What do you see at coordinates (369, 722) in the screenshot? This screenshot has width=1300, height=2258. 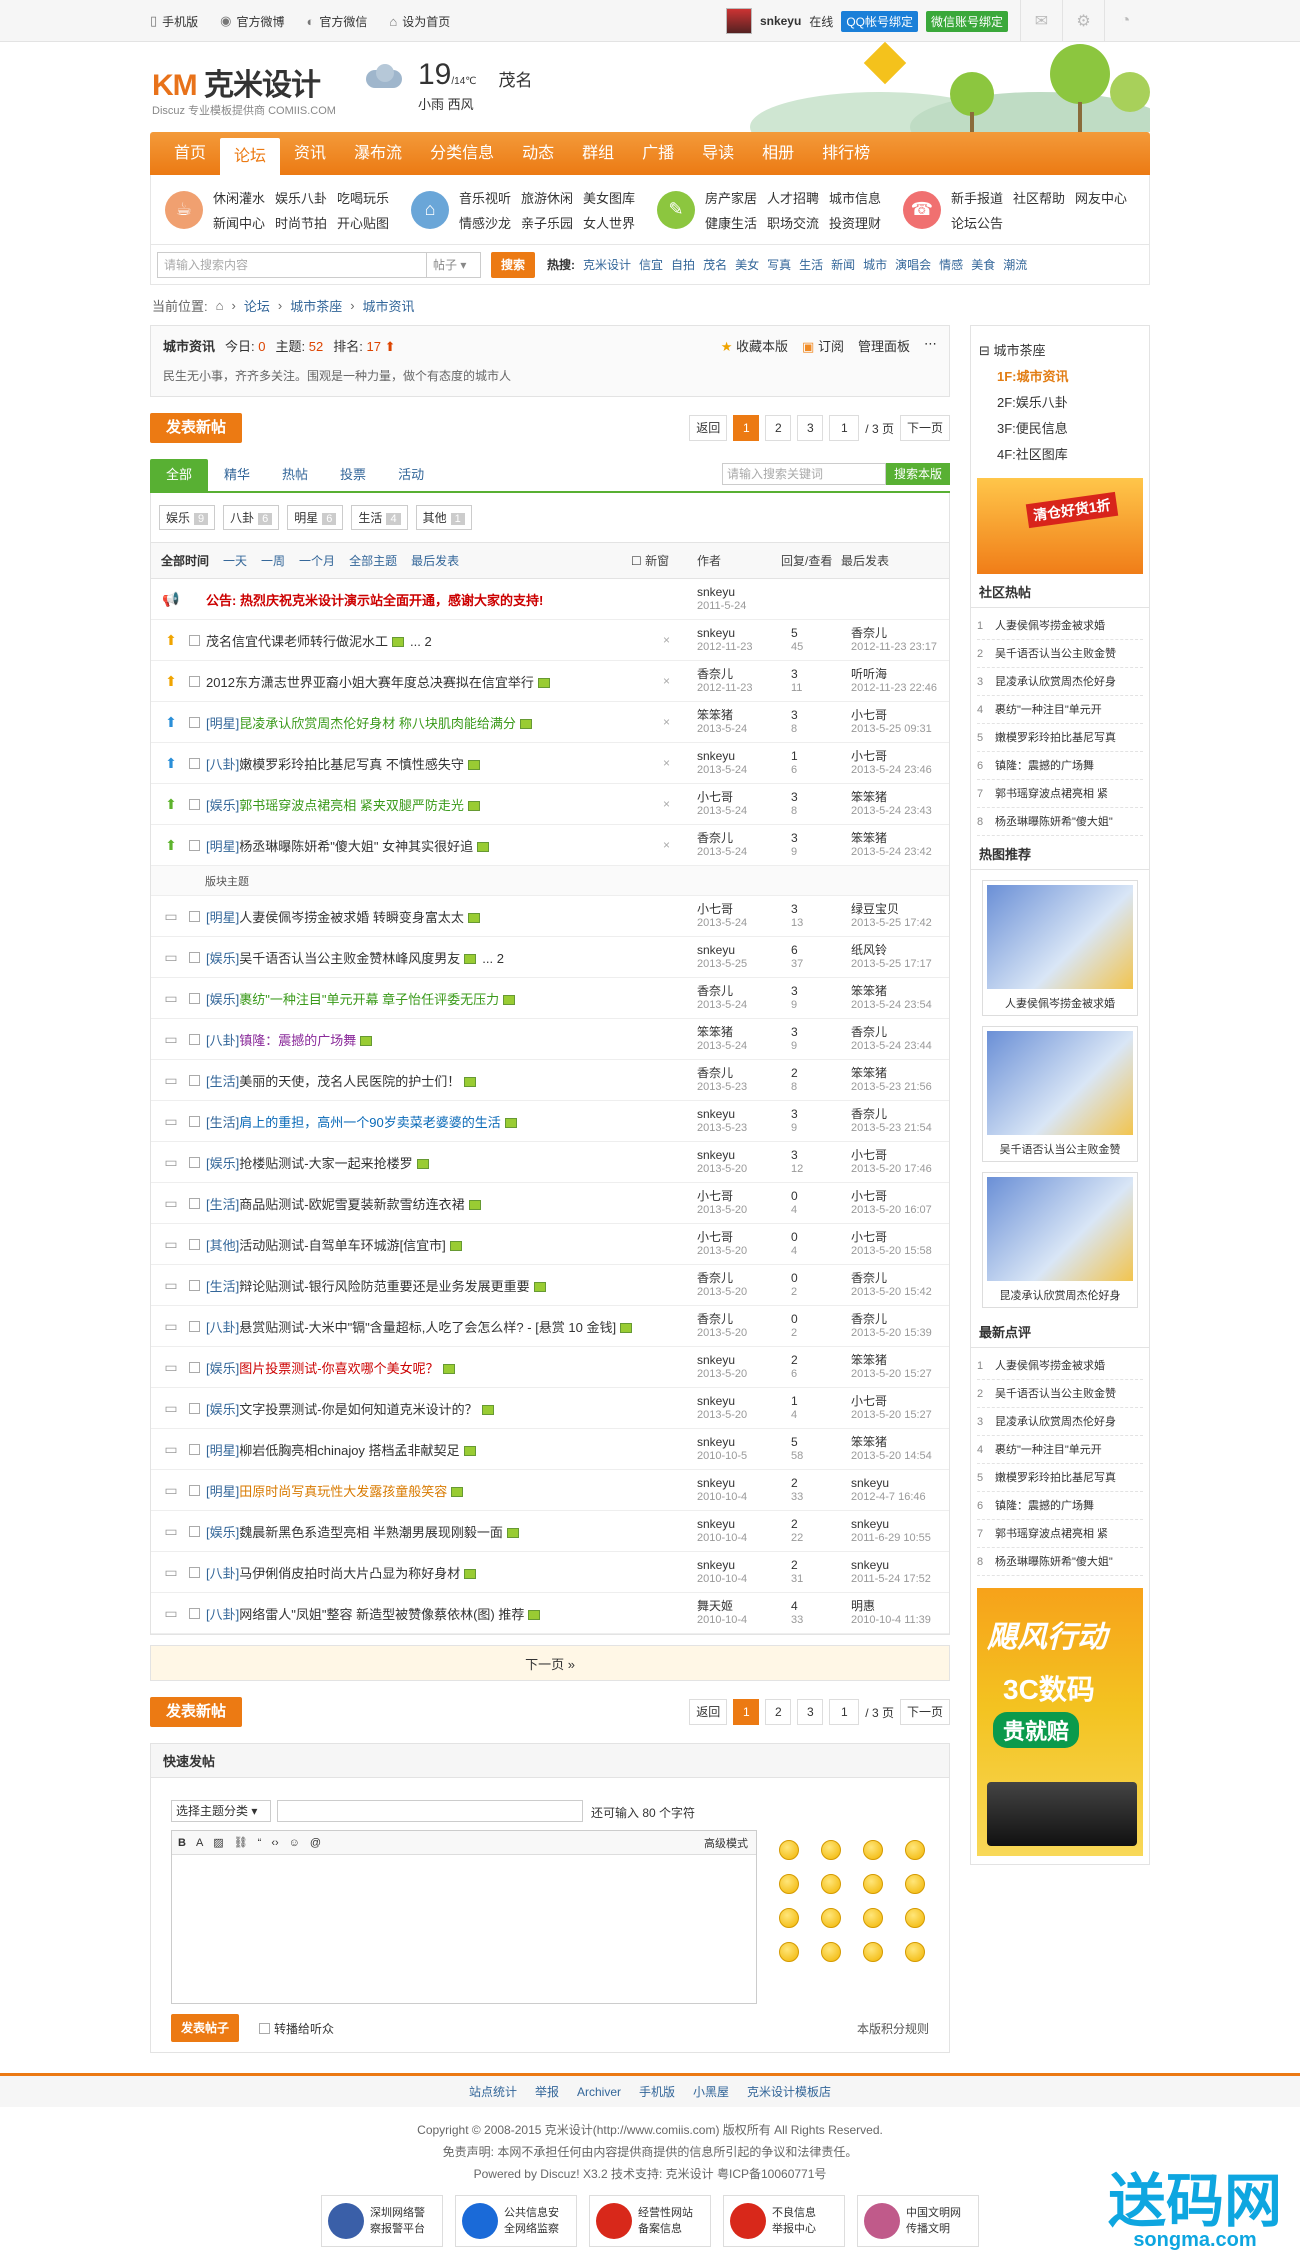 I see `thread-title: [明星]昆凌承认欣赏周杰伦好身材 称八块肌肉能给满分` at bounding box center [369, 722].